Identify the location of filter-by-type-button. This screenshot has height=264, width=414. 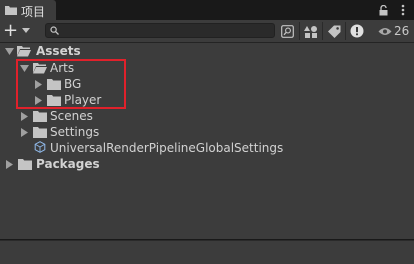
(310, 31).